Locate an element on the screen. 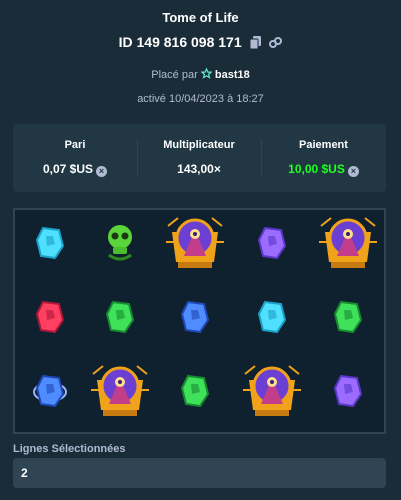 The height and width of the screenshot is (500, 401). selected-lines-field: 2 is located at coordinates (199, 473).